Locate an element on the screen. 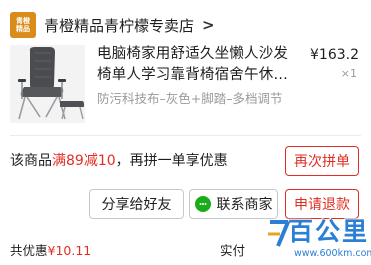  refund-button-label: 申请退款 is located at coordinates (322, 205).